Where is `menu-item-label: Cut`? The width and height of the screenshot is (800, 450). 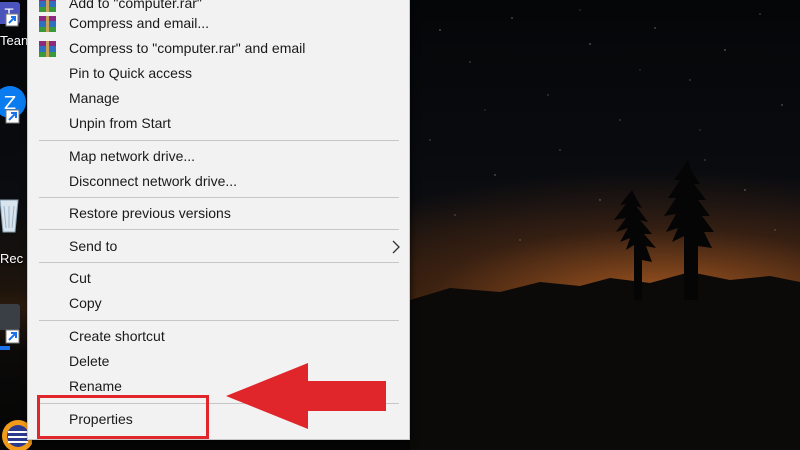
menu-item-label: Cut is located at coordinates (80, 278).